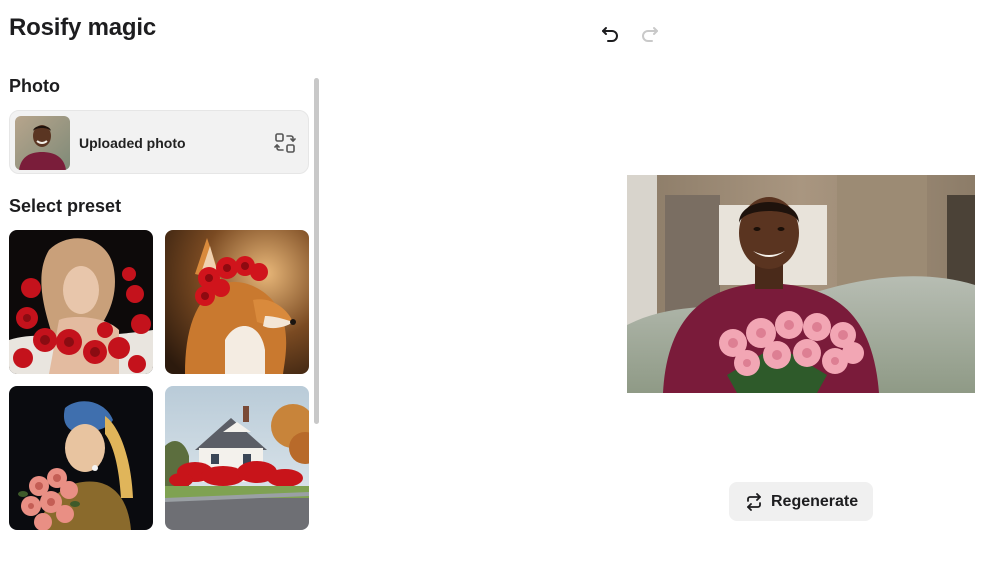 Image resolution: width=993 pixels, height=574 pixels. Describe the element at coordinates (316, 251) in the screenshot. I see `panel-scrollbar` at that location.